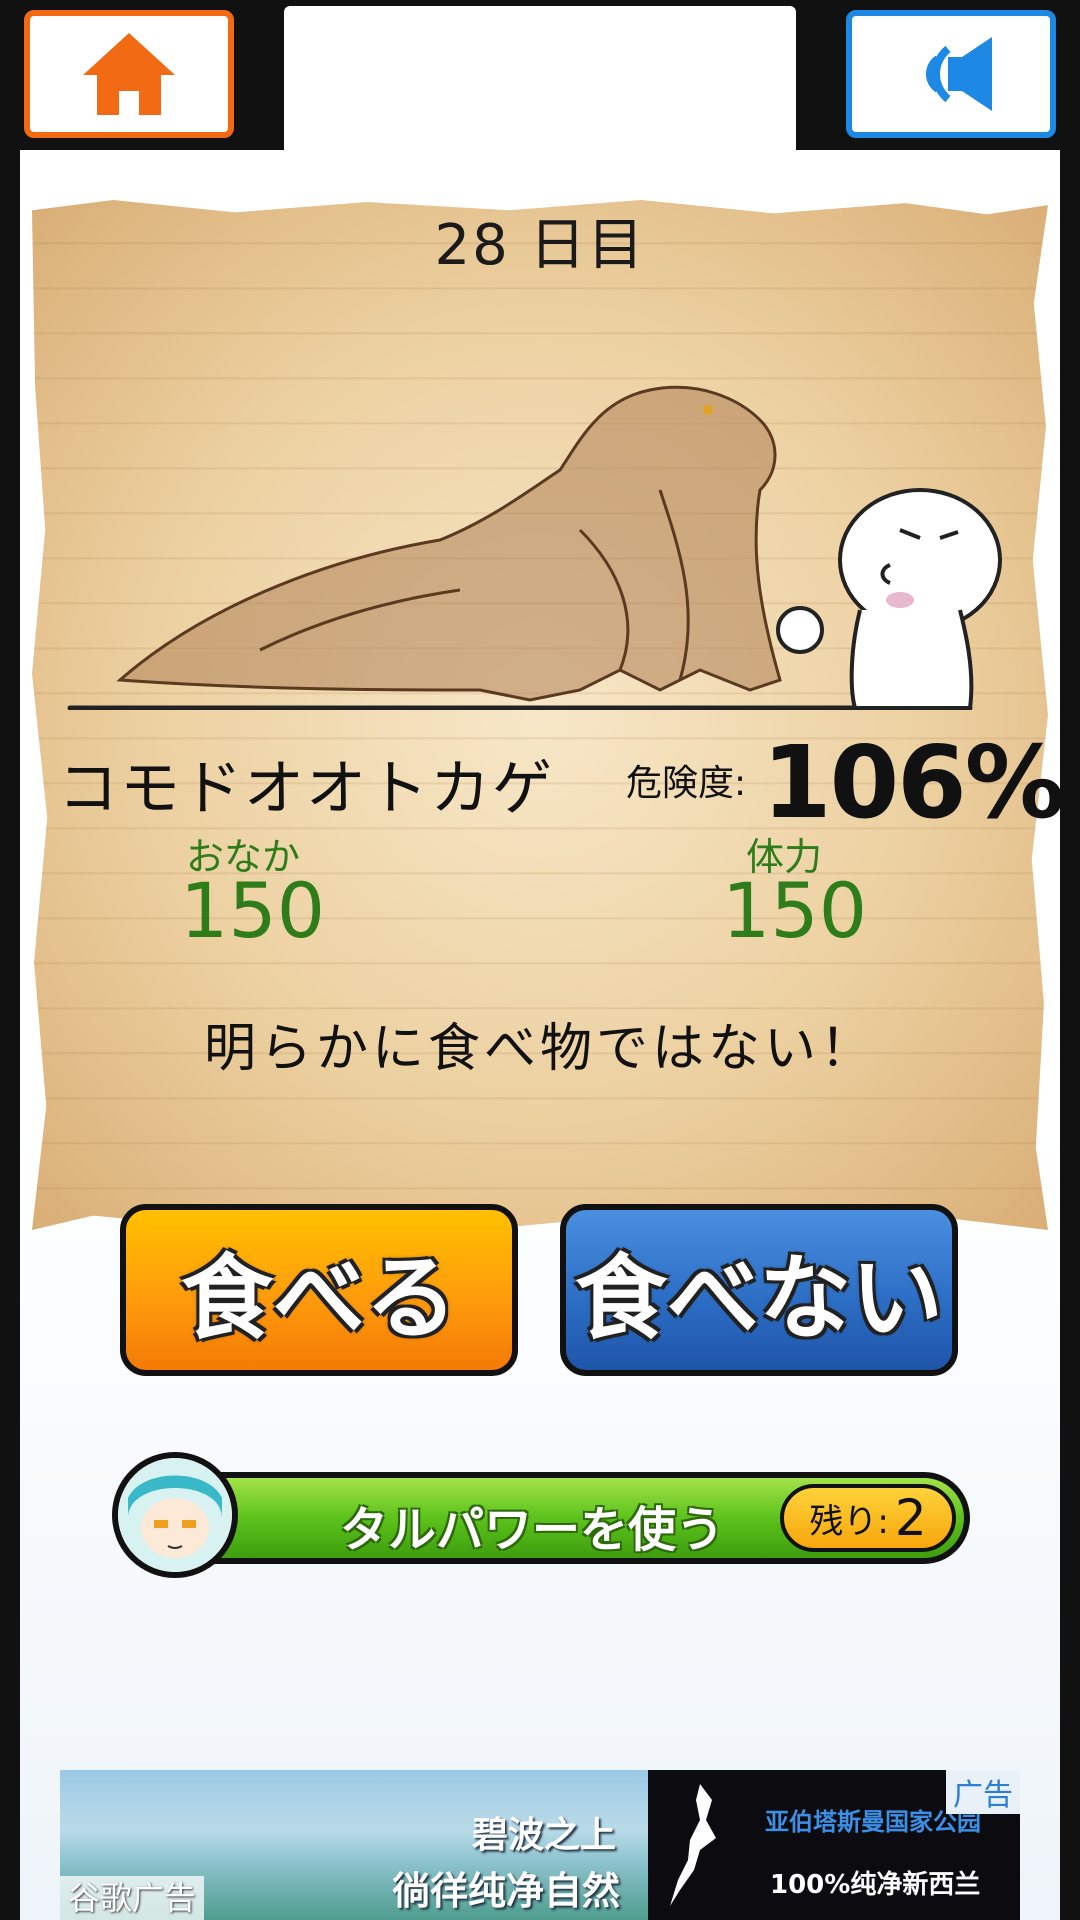 This screenshot has width=1080, height=1920. I want to click on not-eat-button-label: 食べない, so click(758, 1298).